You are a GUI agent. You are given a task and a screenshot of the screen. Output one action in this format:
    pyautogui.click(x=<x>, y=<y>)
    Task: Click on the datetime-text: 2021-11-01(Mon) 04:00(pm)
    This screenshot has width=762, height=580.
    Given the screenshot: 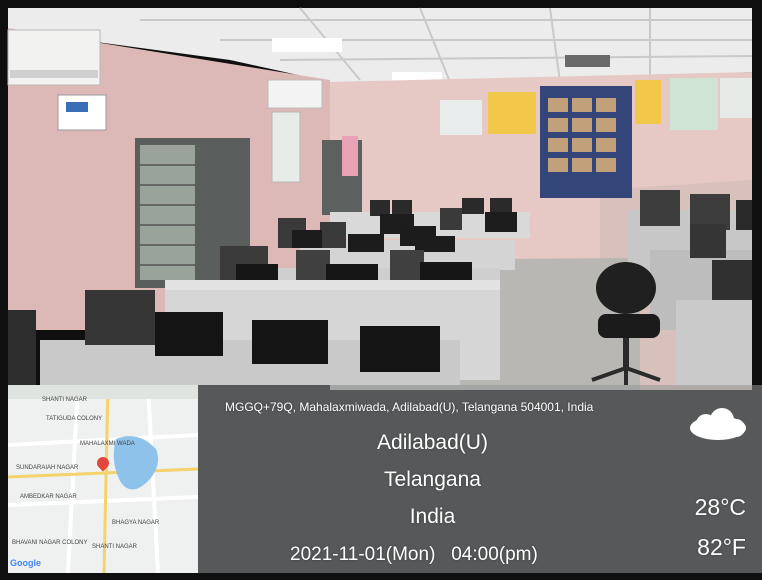 What is the action you would take?
    pyautogui.click(x=414, y=554)
    